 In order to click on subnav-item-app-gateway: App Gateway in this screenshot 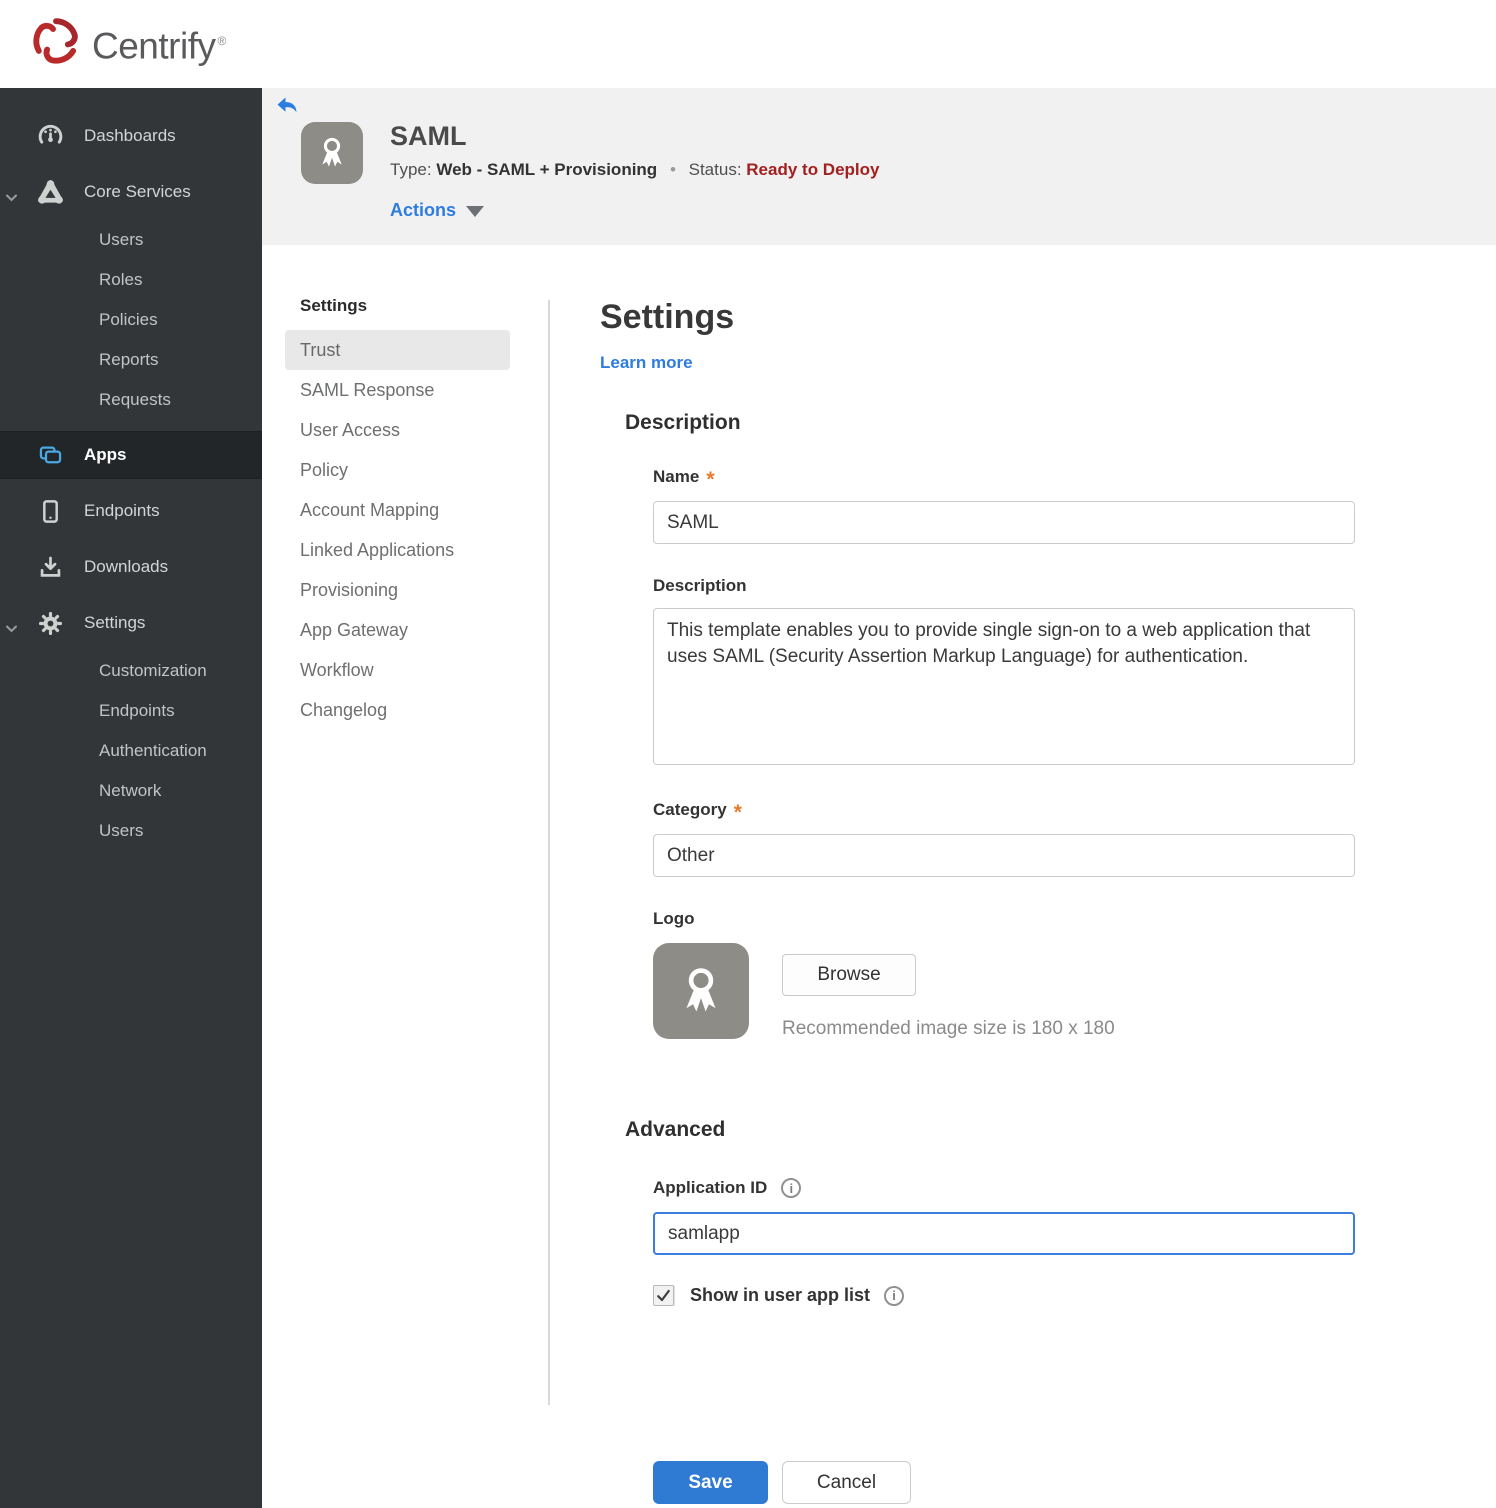, I will do `click(397, 630)`.